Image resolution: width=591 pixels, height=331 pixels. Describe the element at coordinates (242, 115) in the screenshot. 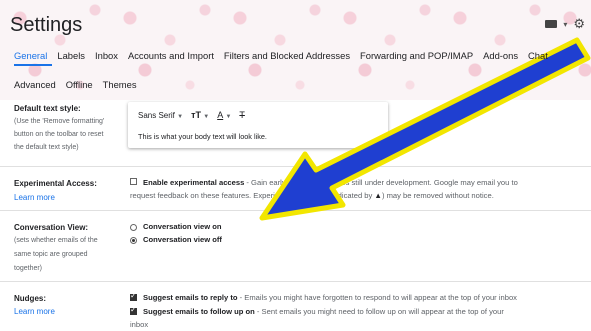

I see `remove-formatting-icon: T` at that location.